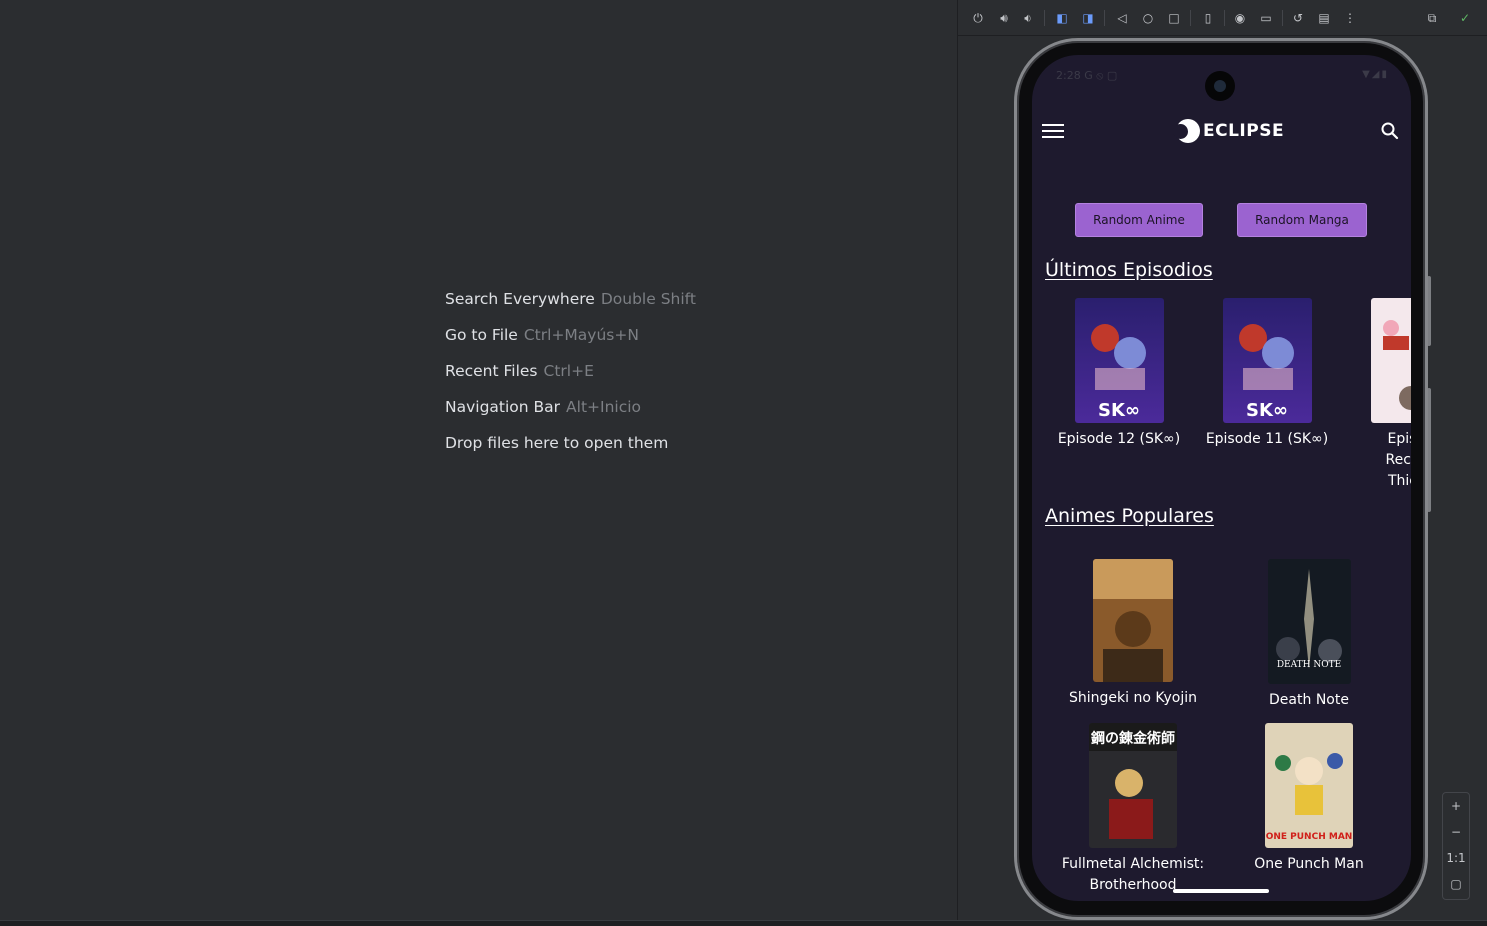 The image size is (1487, 926). Describe the element at coordinates (1208, 18) in the screenshot. I see `fold-icon: ▯` at that location.